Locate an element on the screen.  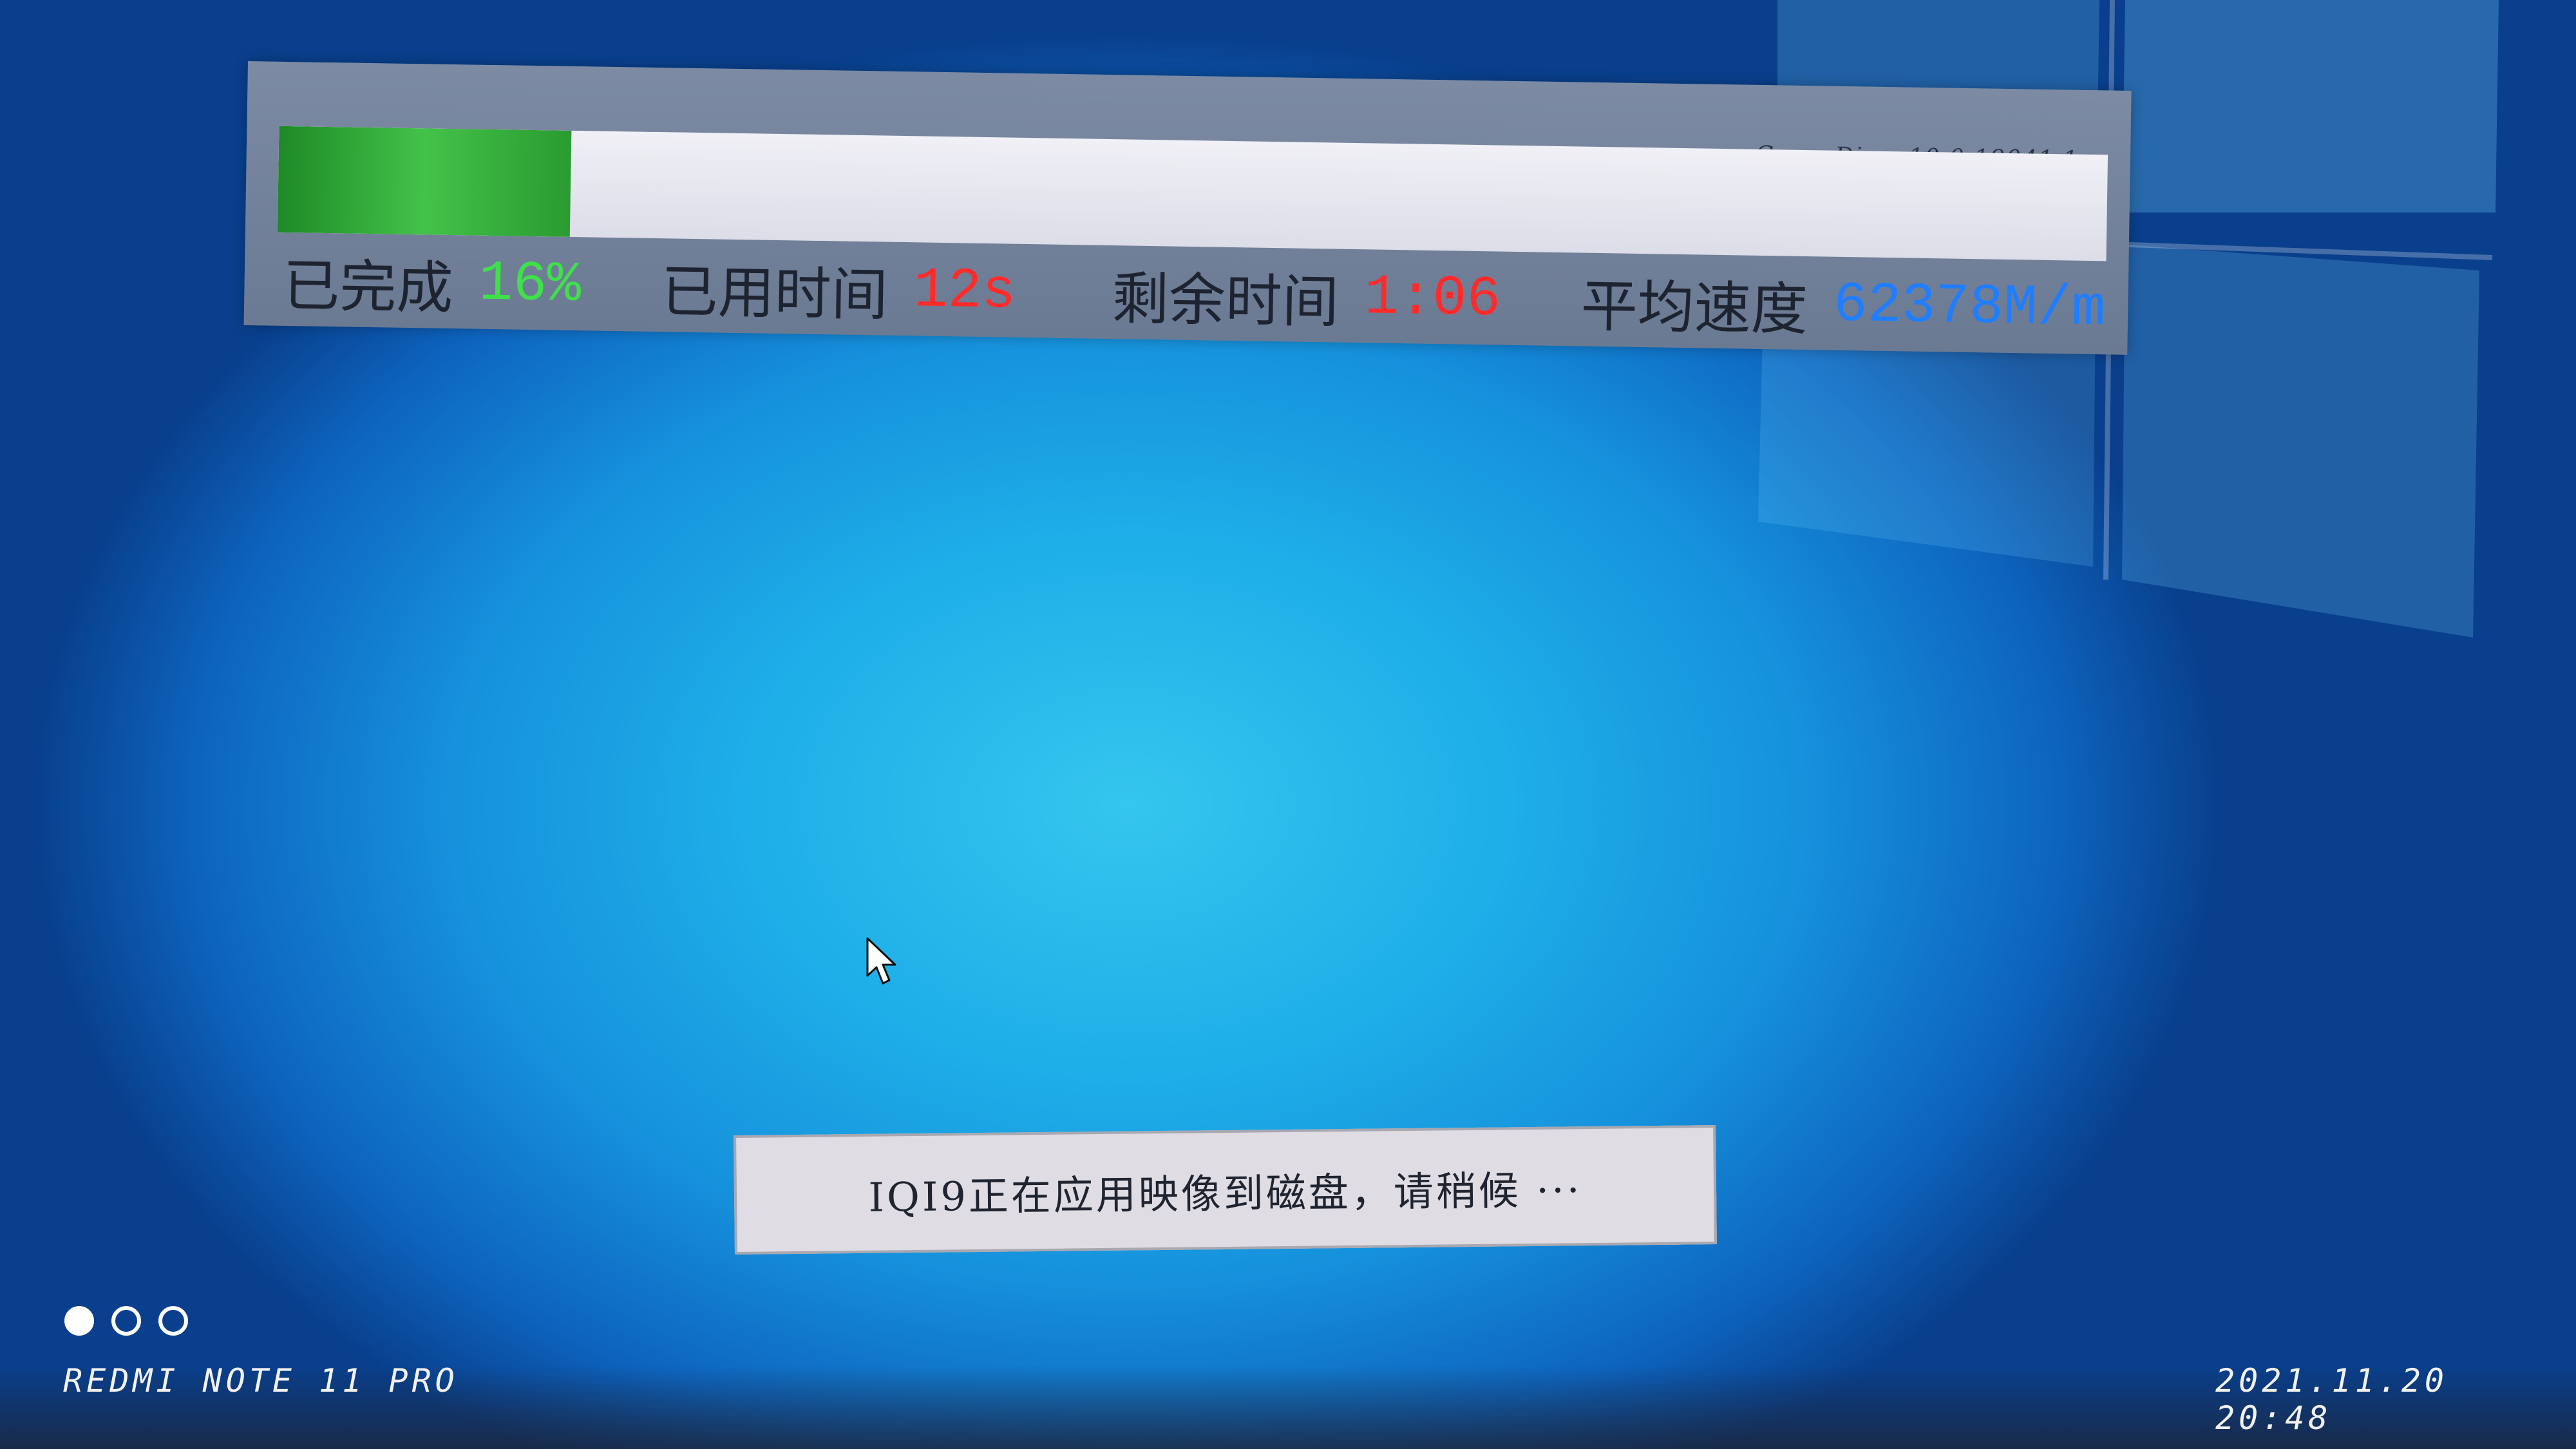
stat-remaining-value: 1:06 is located at coordinates (1432, 298).